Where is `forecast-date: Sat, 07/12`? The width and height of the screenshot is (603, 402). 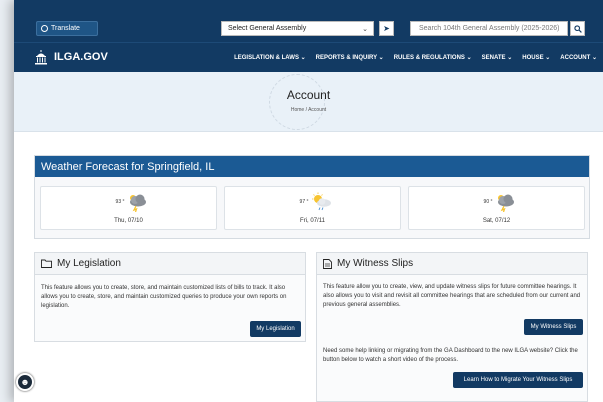 forecast-date: Sat, 07/12 is located at coordinates (496, 221).